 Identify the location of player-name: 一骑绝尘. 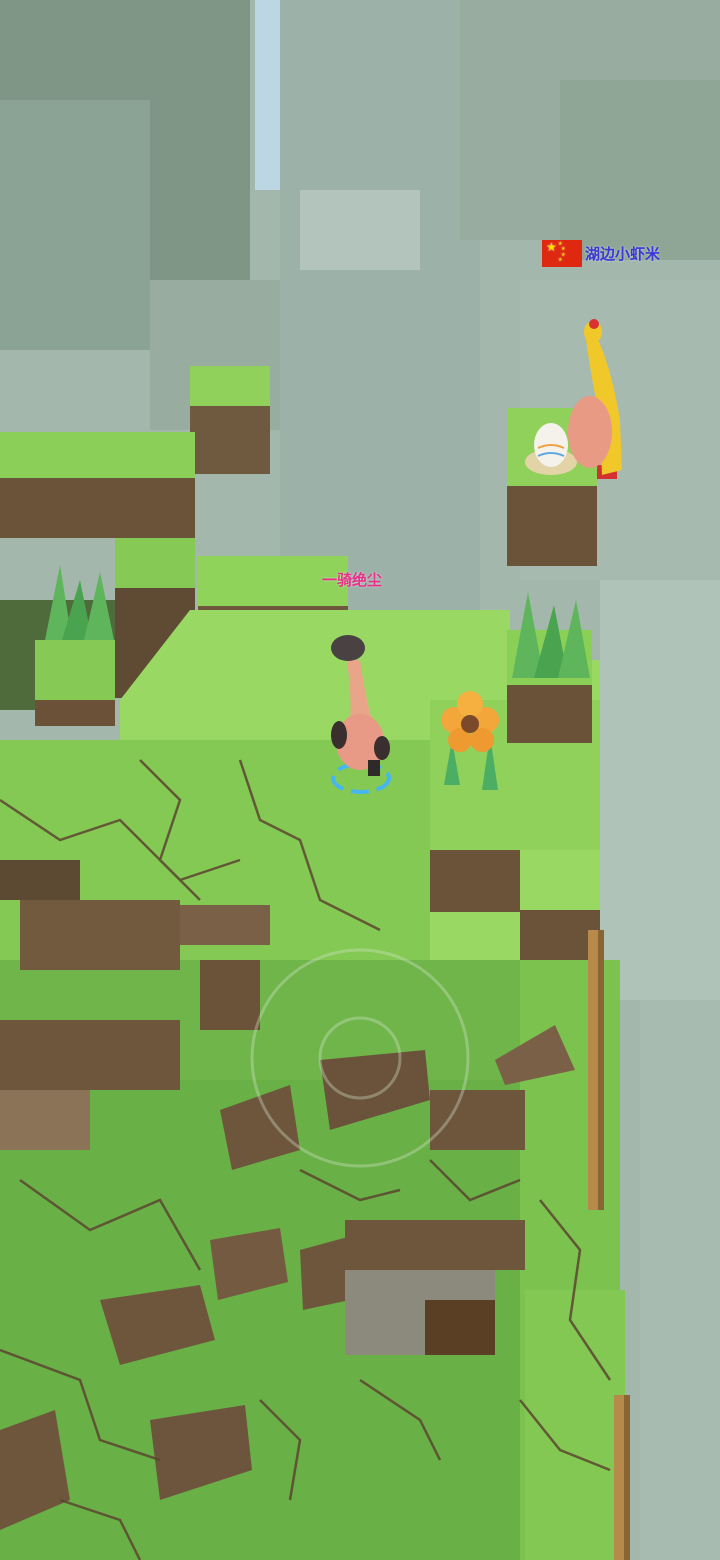
(352, 580).